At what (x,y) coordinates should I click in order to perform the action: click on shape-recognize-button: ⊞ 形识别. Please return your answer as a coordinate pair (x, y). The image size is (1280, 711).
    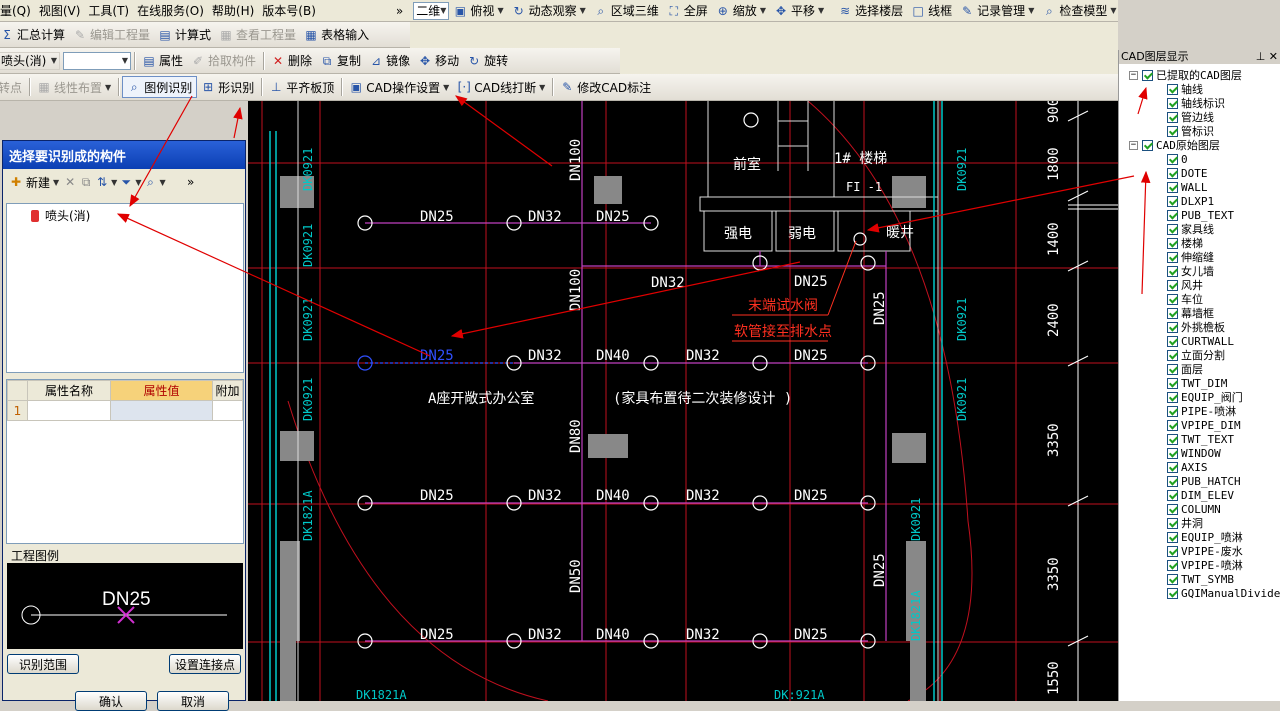
    Looking at the image, I should click on (227, 87).